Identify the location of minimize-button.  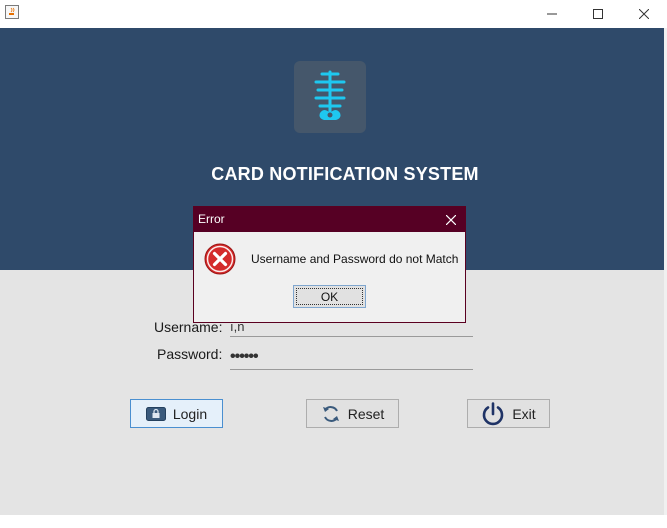
(552, 14).